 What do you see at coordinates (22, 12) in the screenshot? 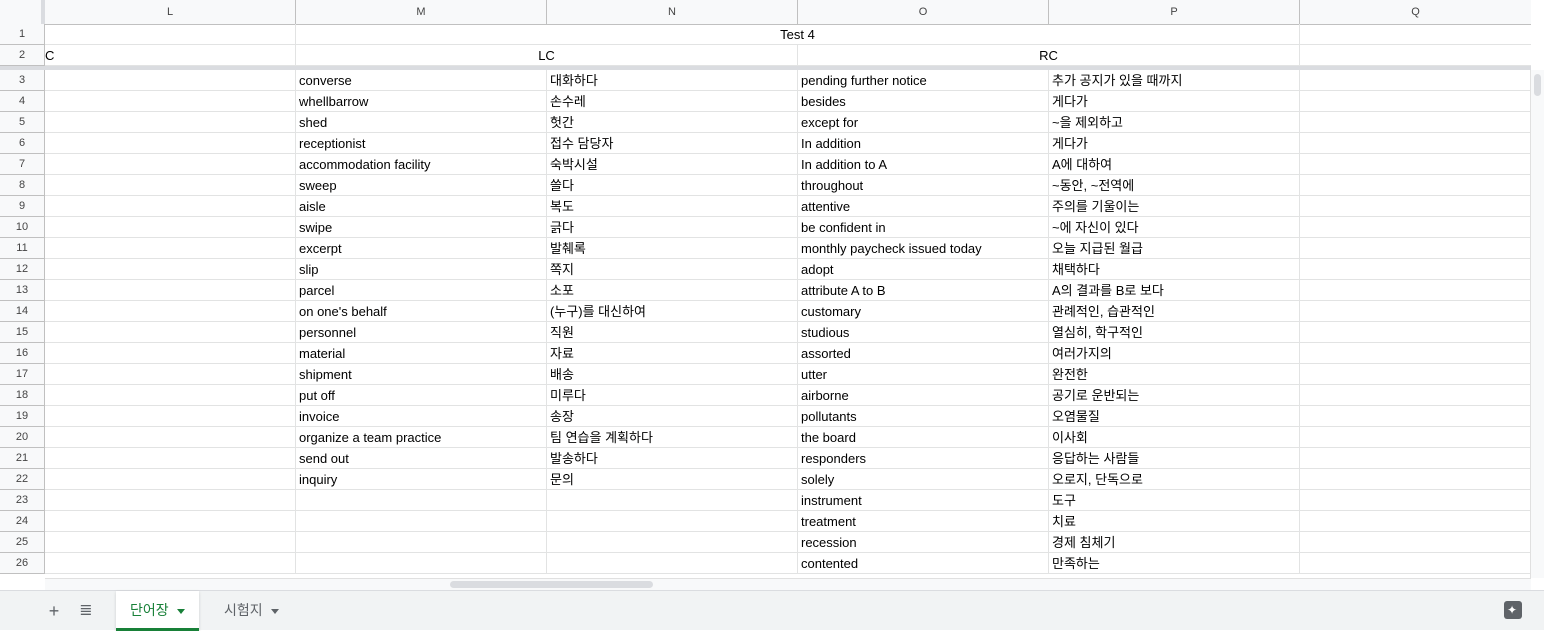
I see `select-all-corner` at bounding box center [22, 12].